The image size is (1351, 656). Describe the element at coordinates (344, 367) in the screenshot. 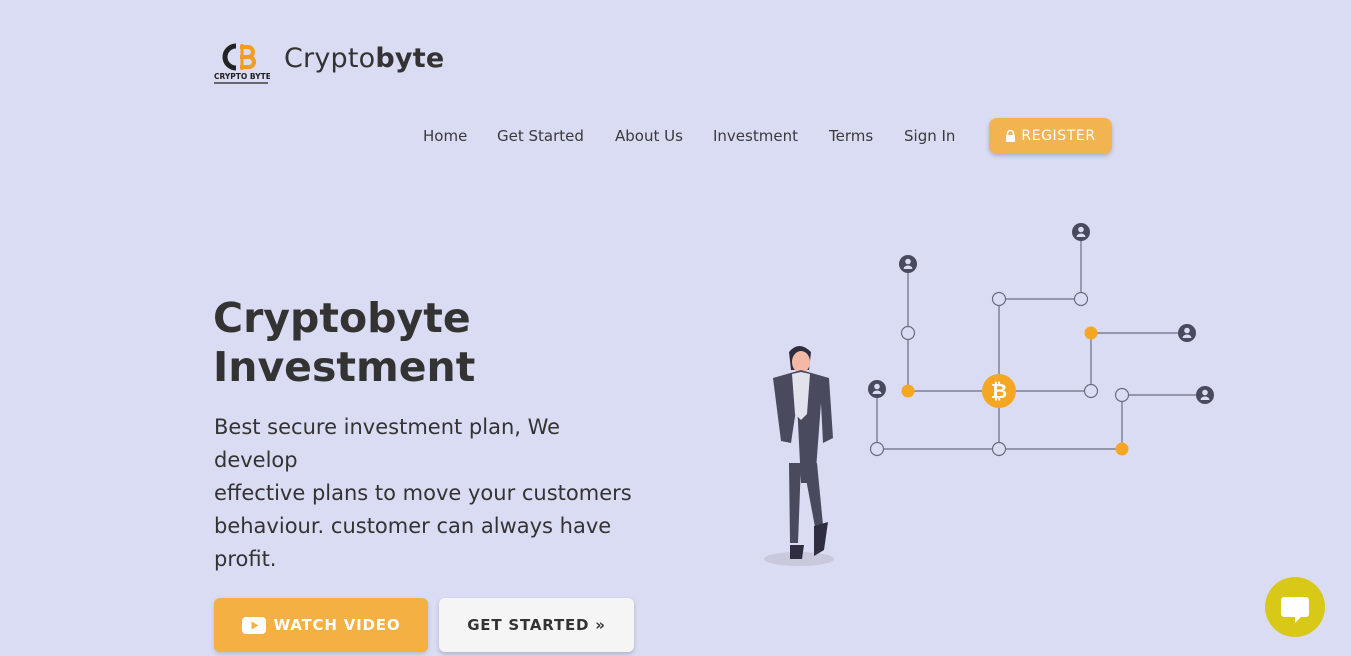

I see `hero-title-line2: Investment` at that location.